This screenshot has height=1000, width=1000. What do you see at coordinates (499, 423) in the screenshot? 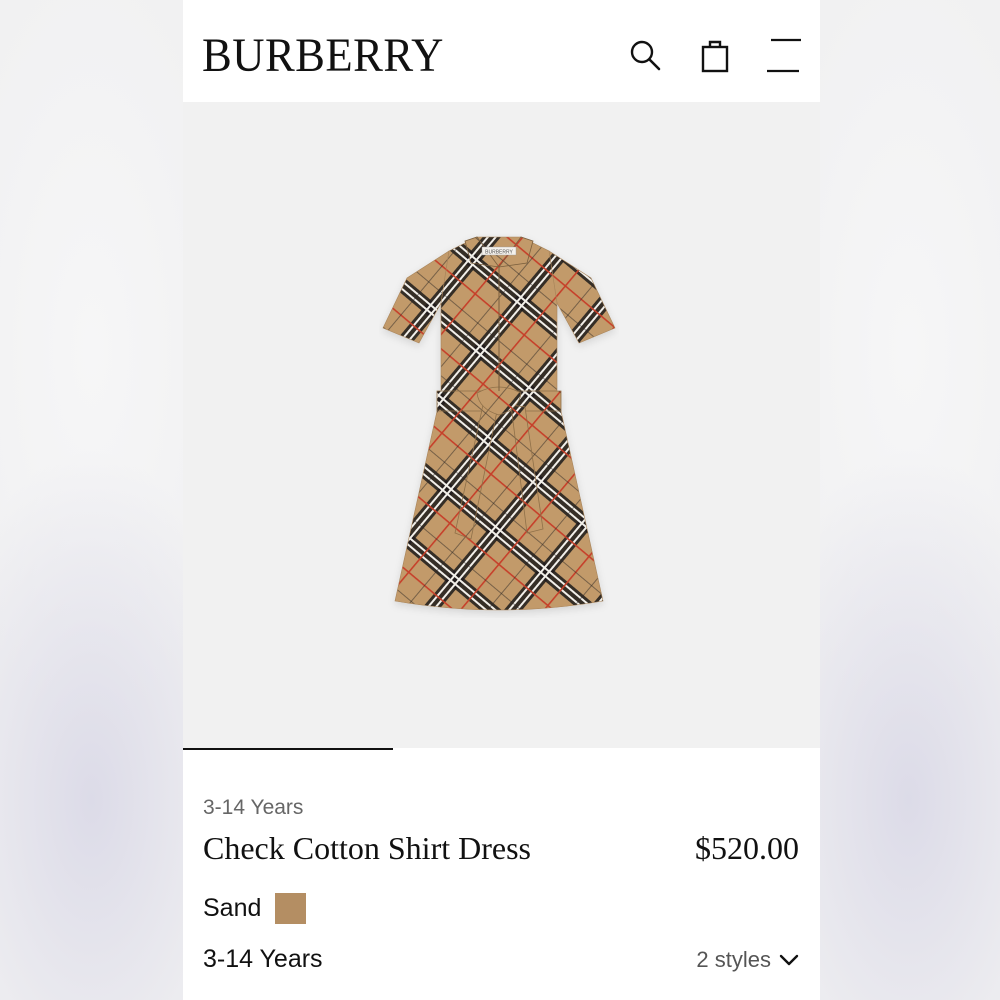
I see `dress-image: BURBERRY` at bounding box center [499, 423].